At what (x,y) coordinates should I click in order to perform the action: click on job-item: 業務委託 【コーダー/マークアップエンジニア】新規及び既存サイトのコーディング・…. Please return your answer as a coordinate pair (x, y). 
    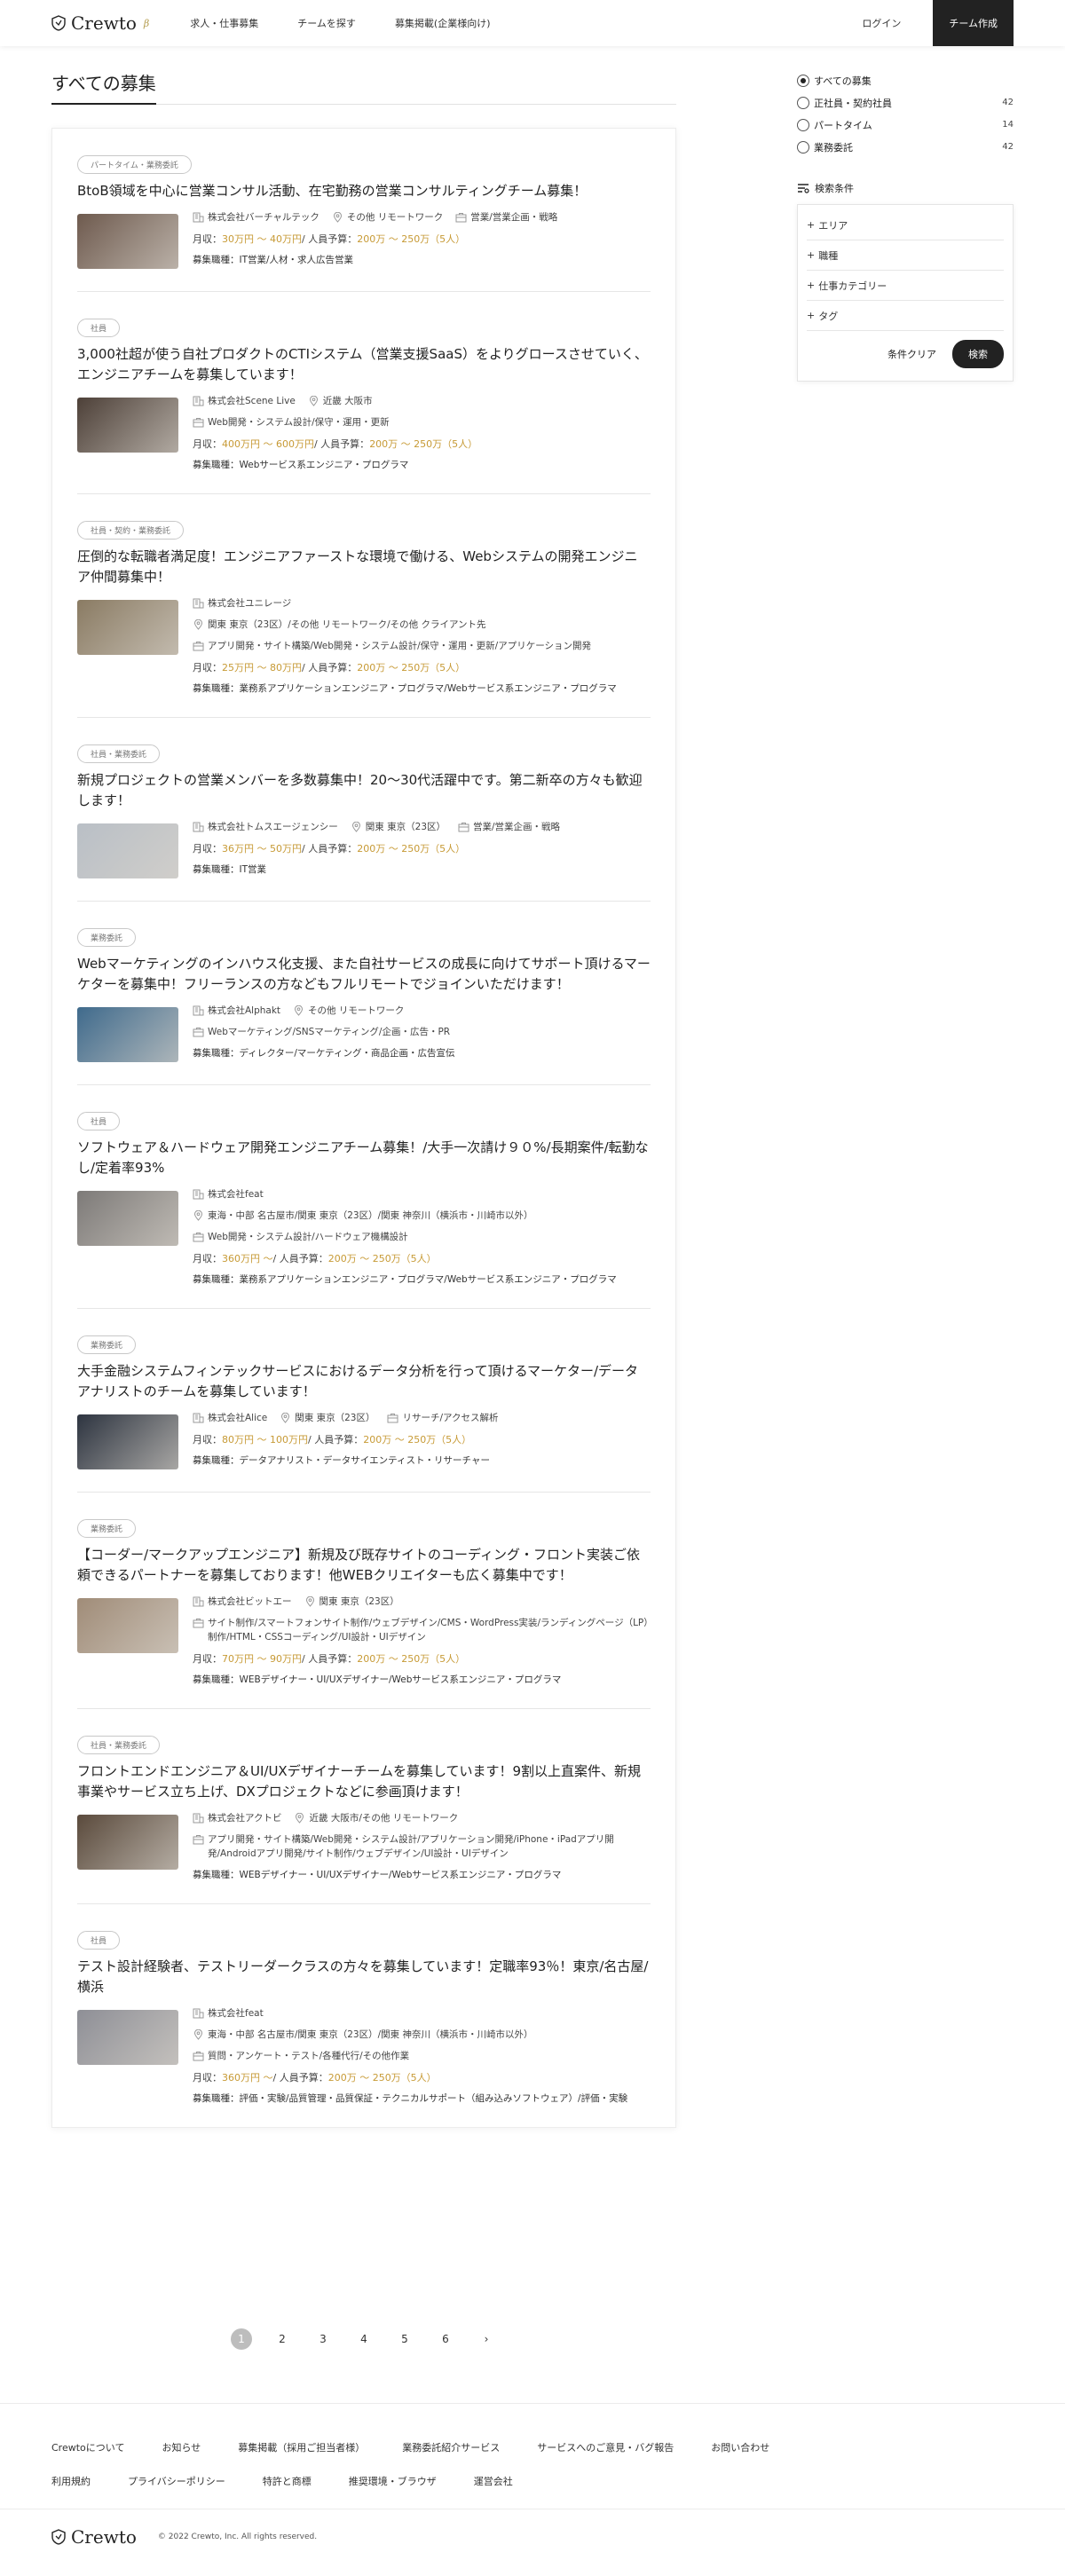
    Looking at the image, I should click on (364, 1601).